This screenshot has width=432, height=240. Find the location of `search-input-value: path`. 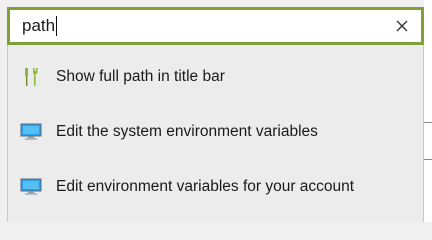

search-input-value: path is located at coordinates (39, 25).